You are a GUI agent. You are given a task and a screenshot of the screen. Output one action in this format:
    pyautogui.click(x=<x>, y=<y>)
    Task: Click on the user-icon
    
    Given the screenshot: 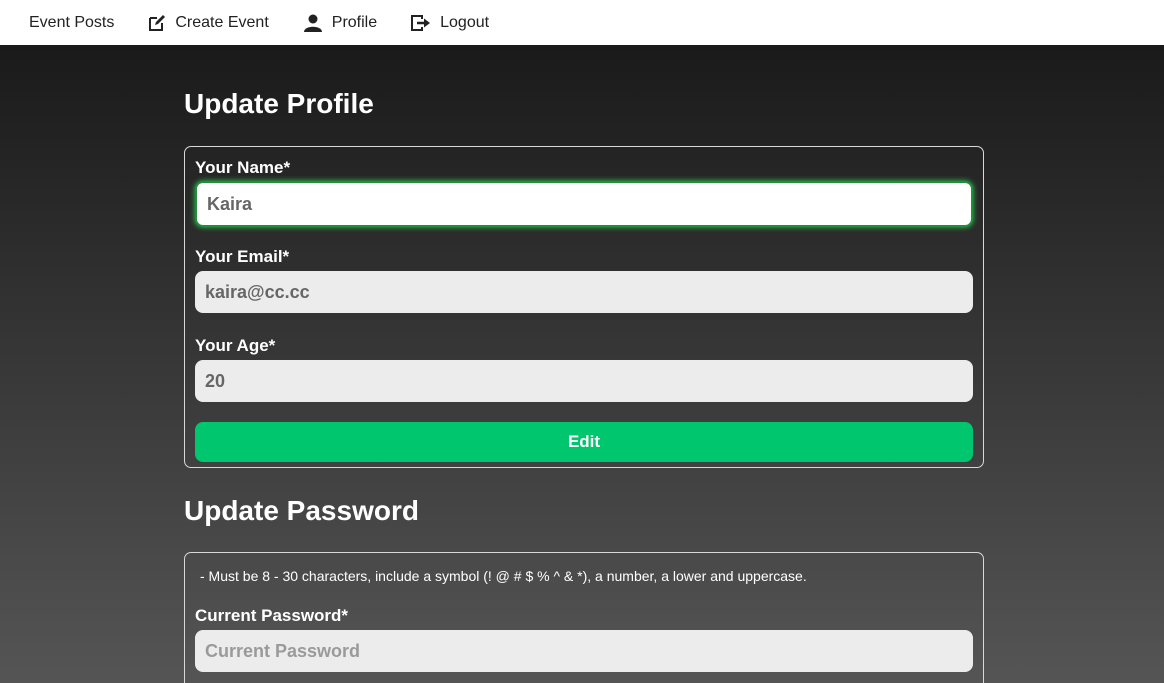 What is the action you would take?
    pyautogui.click(x=313, y=23)
    